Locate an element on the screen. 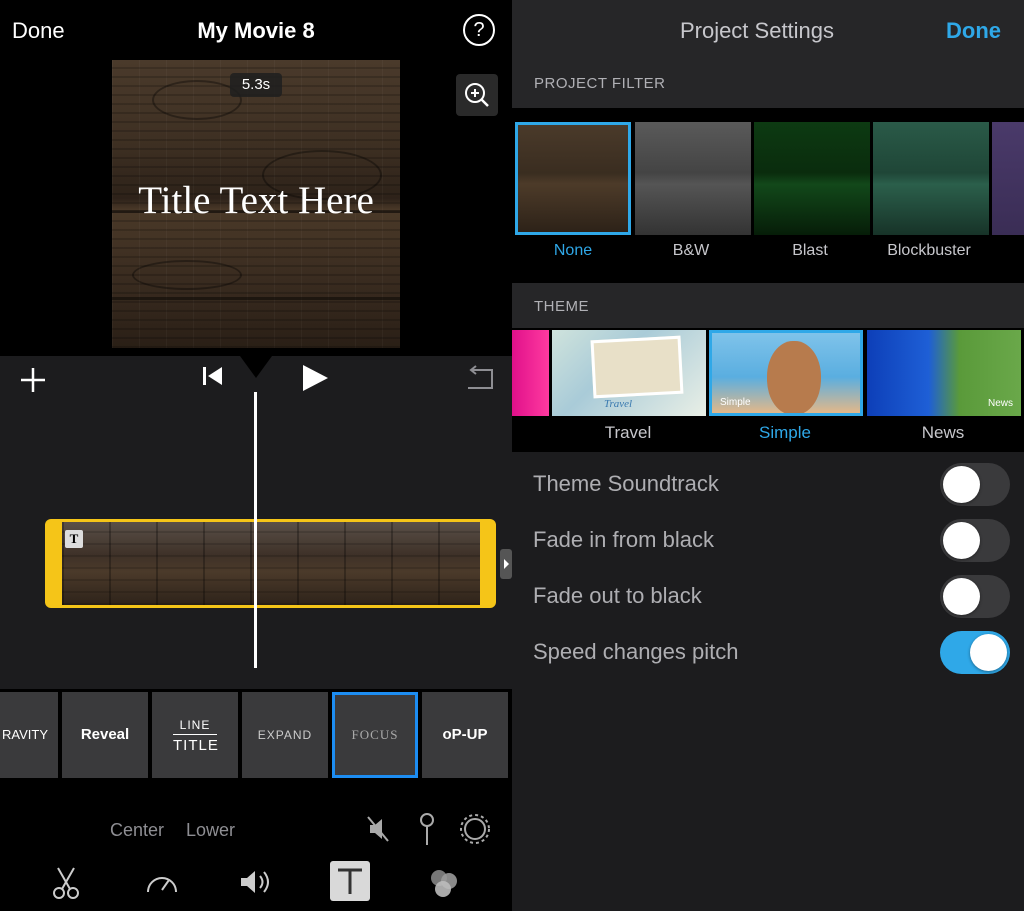  filter-bw-thumb is located at coordinates (693, 178).